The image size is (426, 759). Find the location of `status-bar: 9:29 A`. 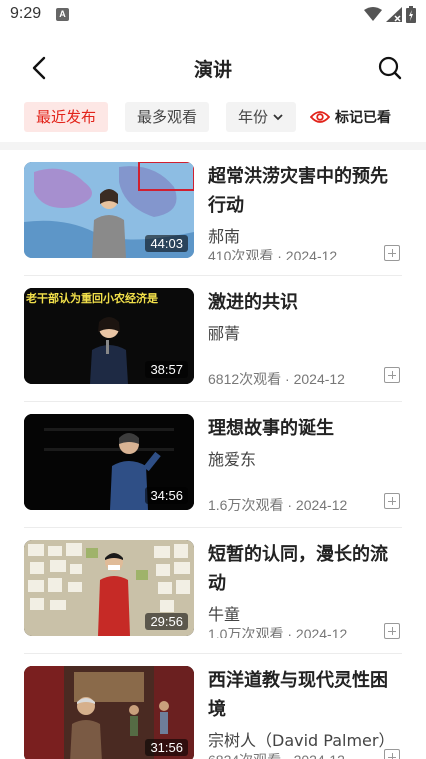

status-bar: 9:29 A is located at coordinates (213, 15).